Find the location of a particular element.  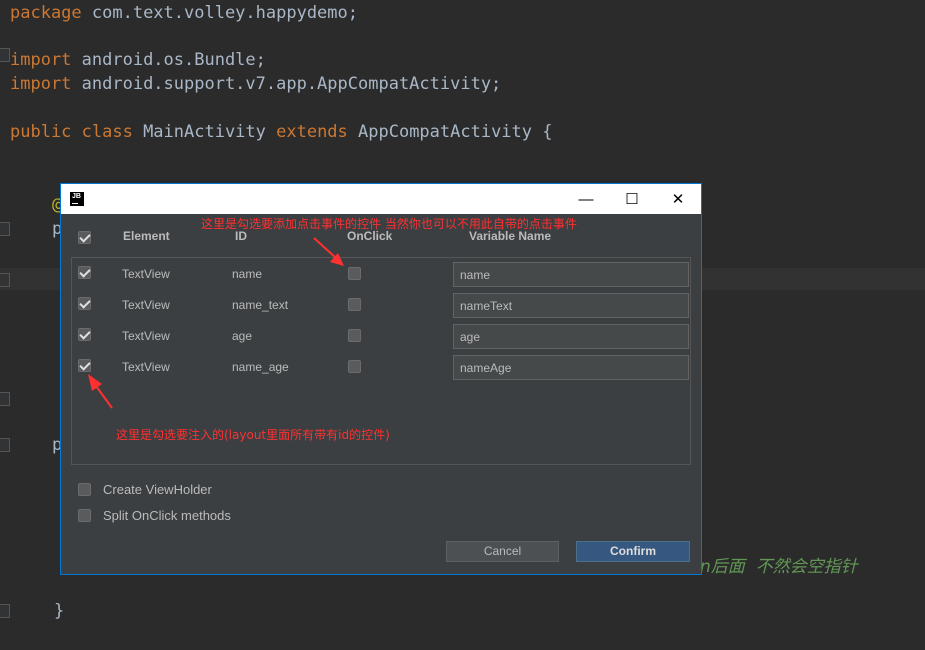

split-onclick-checkbox is located at coordinates (84, 515).